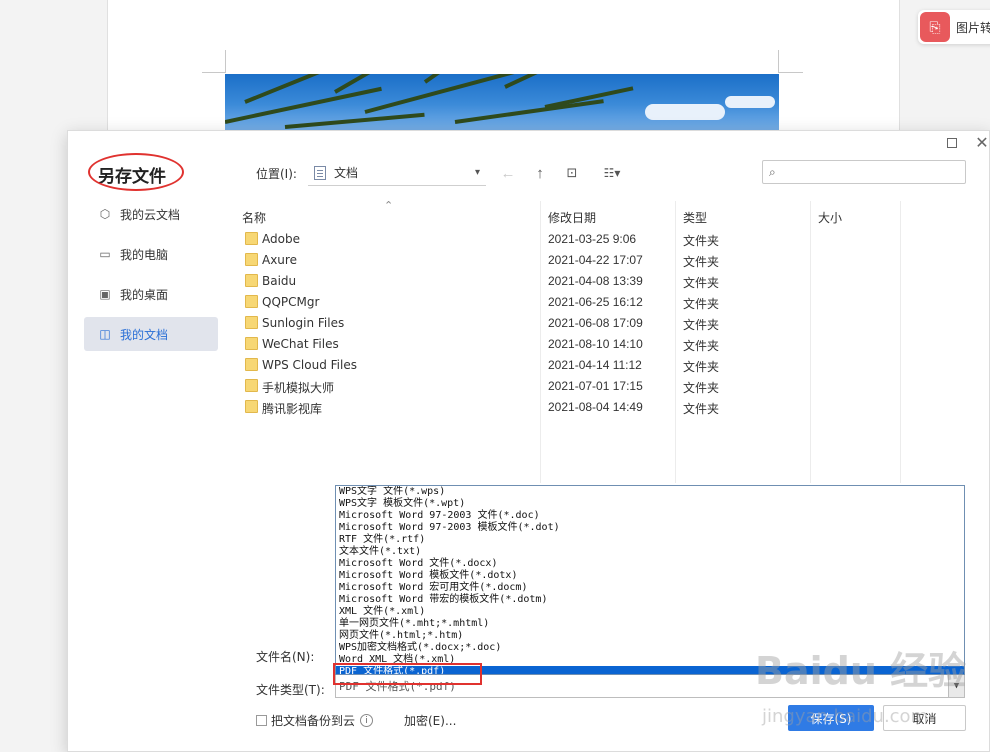  What do you see at coordinates (595, 323) in the screenshot?
I see `file-modified: 2021-06-08 17:09` at bounding box center [595, 323].